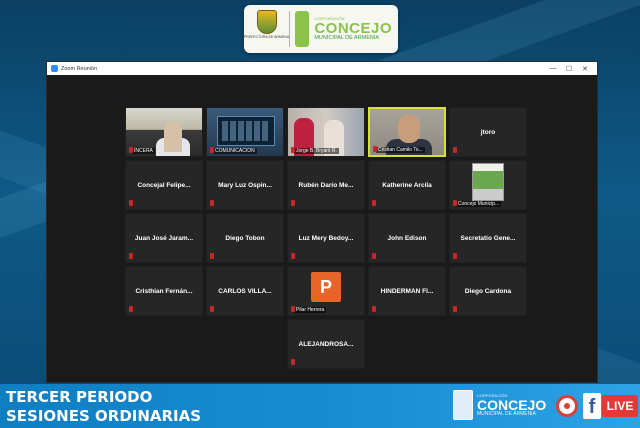  Describe the element at coordinates (488, 182) in the screenshot. I see `profile-picture` at that location.